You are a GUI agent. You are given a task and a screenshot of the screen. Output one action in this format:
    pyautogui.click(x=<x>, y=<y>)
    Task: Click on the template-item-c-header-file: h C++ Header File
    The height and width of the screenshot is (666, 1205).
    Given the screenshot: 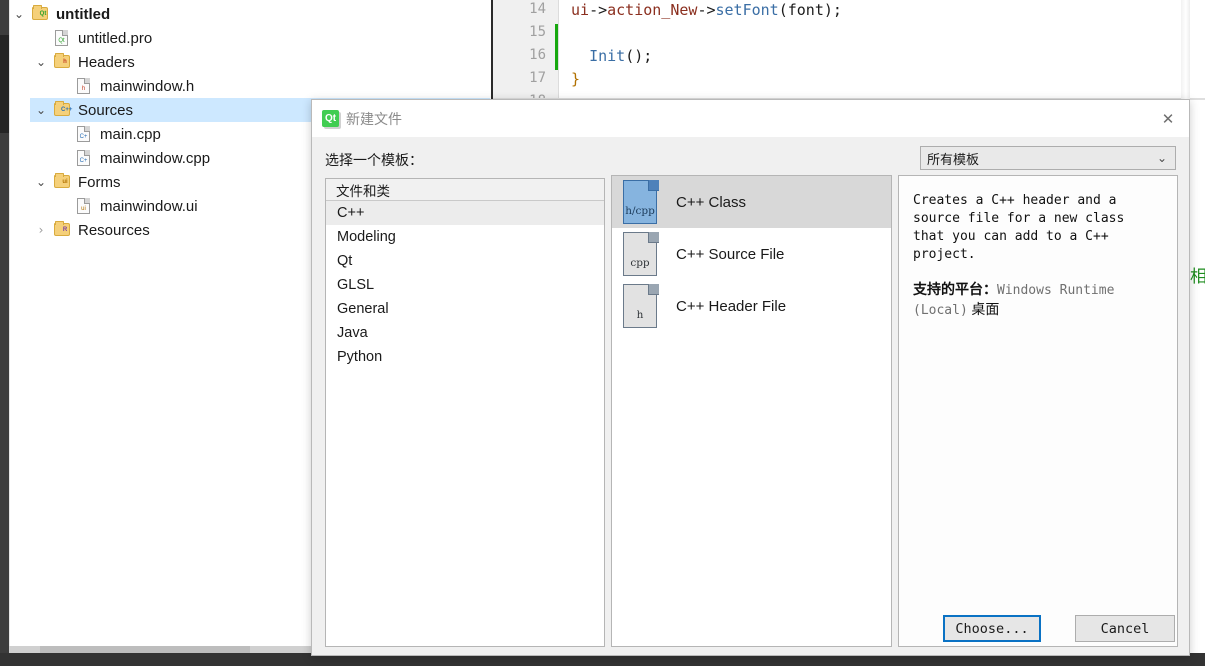 What is the action you would take?
    pyautogui.click(x=751, y=306)
    